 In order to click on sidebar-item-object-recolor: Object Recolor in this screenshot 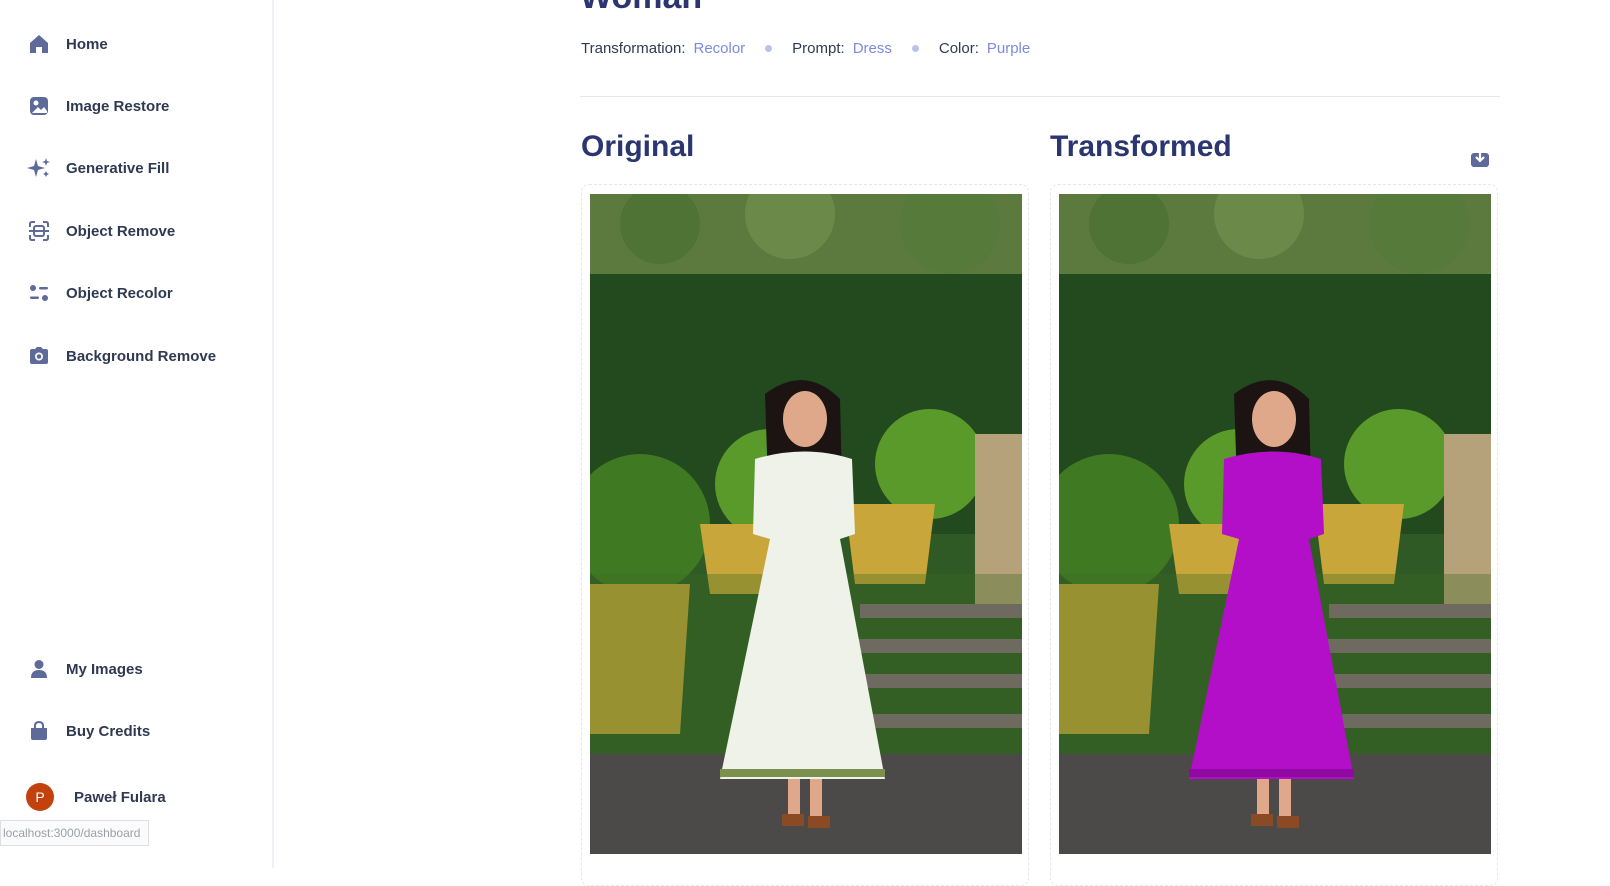, I will do `click(141, 293)`.